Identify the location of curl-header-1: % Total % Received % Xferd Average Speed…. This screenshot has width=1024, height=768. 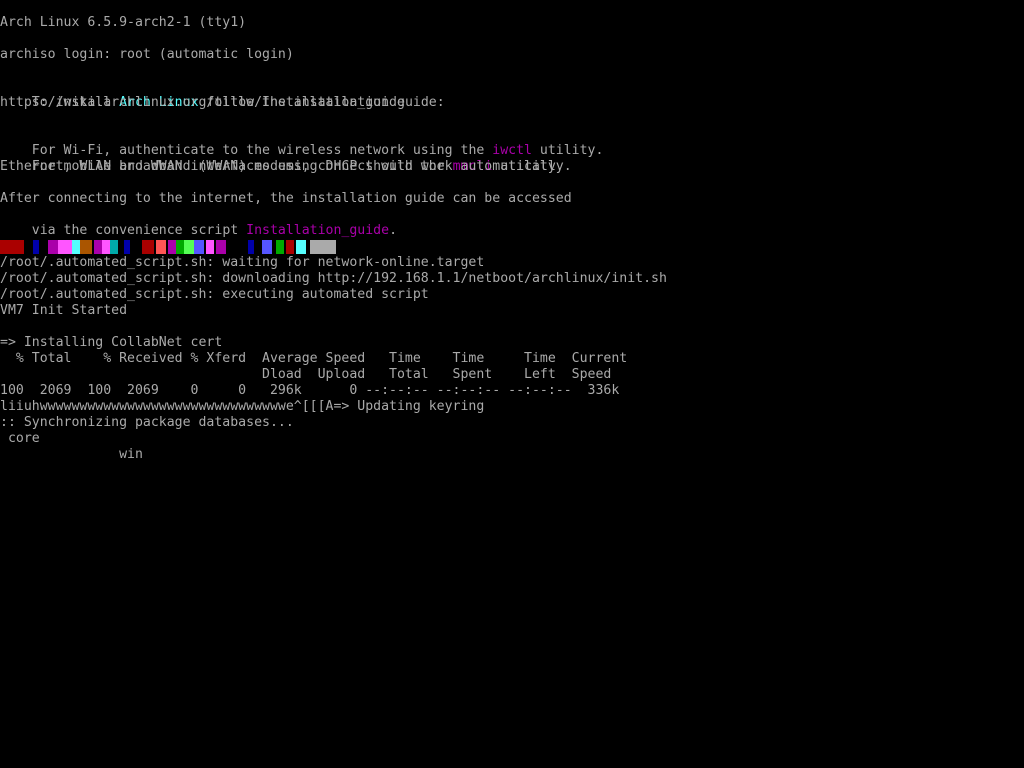
(314, 358).